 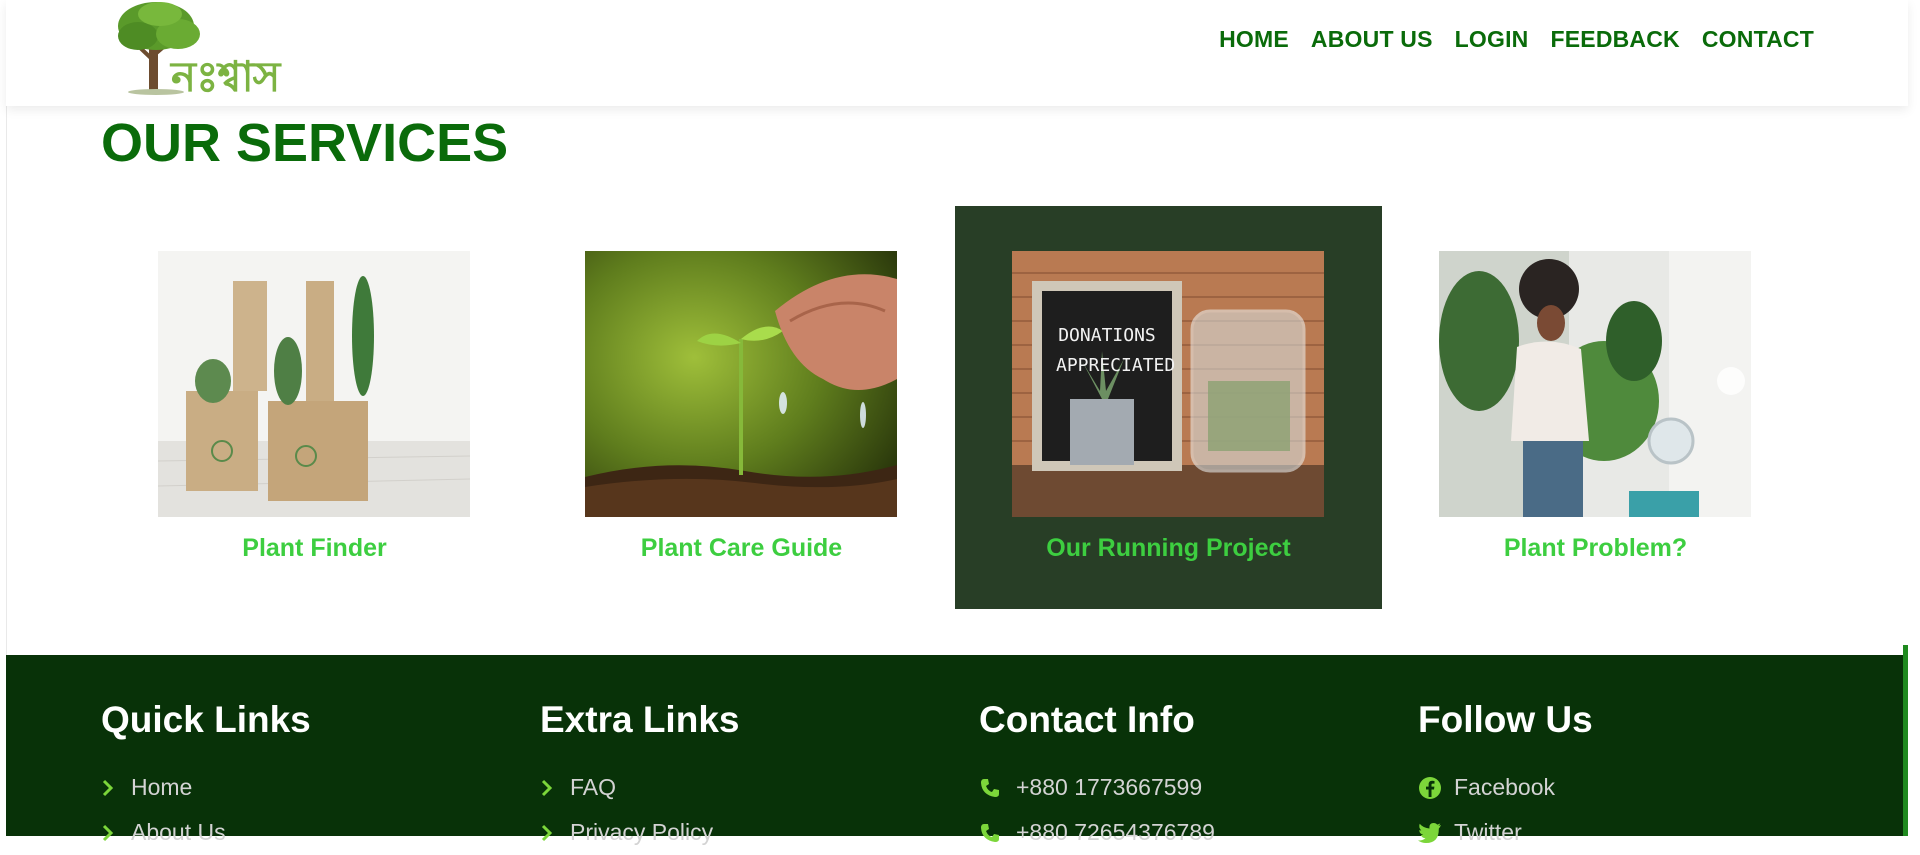 I want to click on service-label-plant-problem: Plant Problem?, so click(x=1595, y=548).